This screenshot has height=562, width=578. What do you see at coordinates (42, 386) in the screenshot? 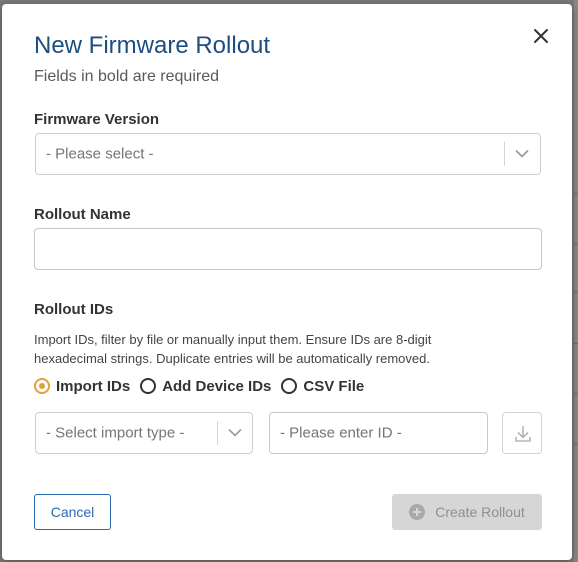
I see `radio-checked-icon` at bounding box center [42, 386].